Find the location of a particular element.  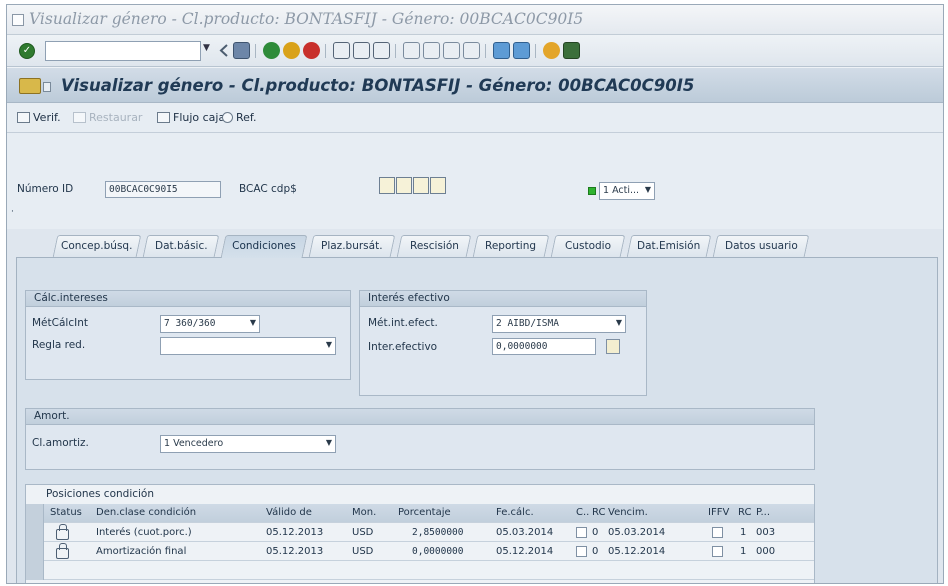

calc-method-select: 7 360/360 ▼ is located at coordinates (210, 324).